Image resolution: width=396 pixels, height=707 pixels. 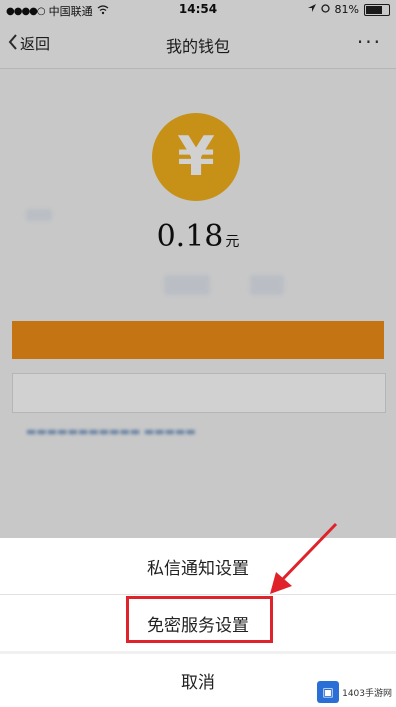 What do you see at coordinates (304, 558) in the screenshot?
I see `annotation-arrow-icon` at bounding box center [304, 558].